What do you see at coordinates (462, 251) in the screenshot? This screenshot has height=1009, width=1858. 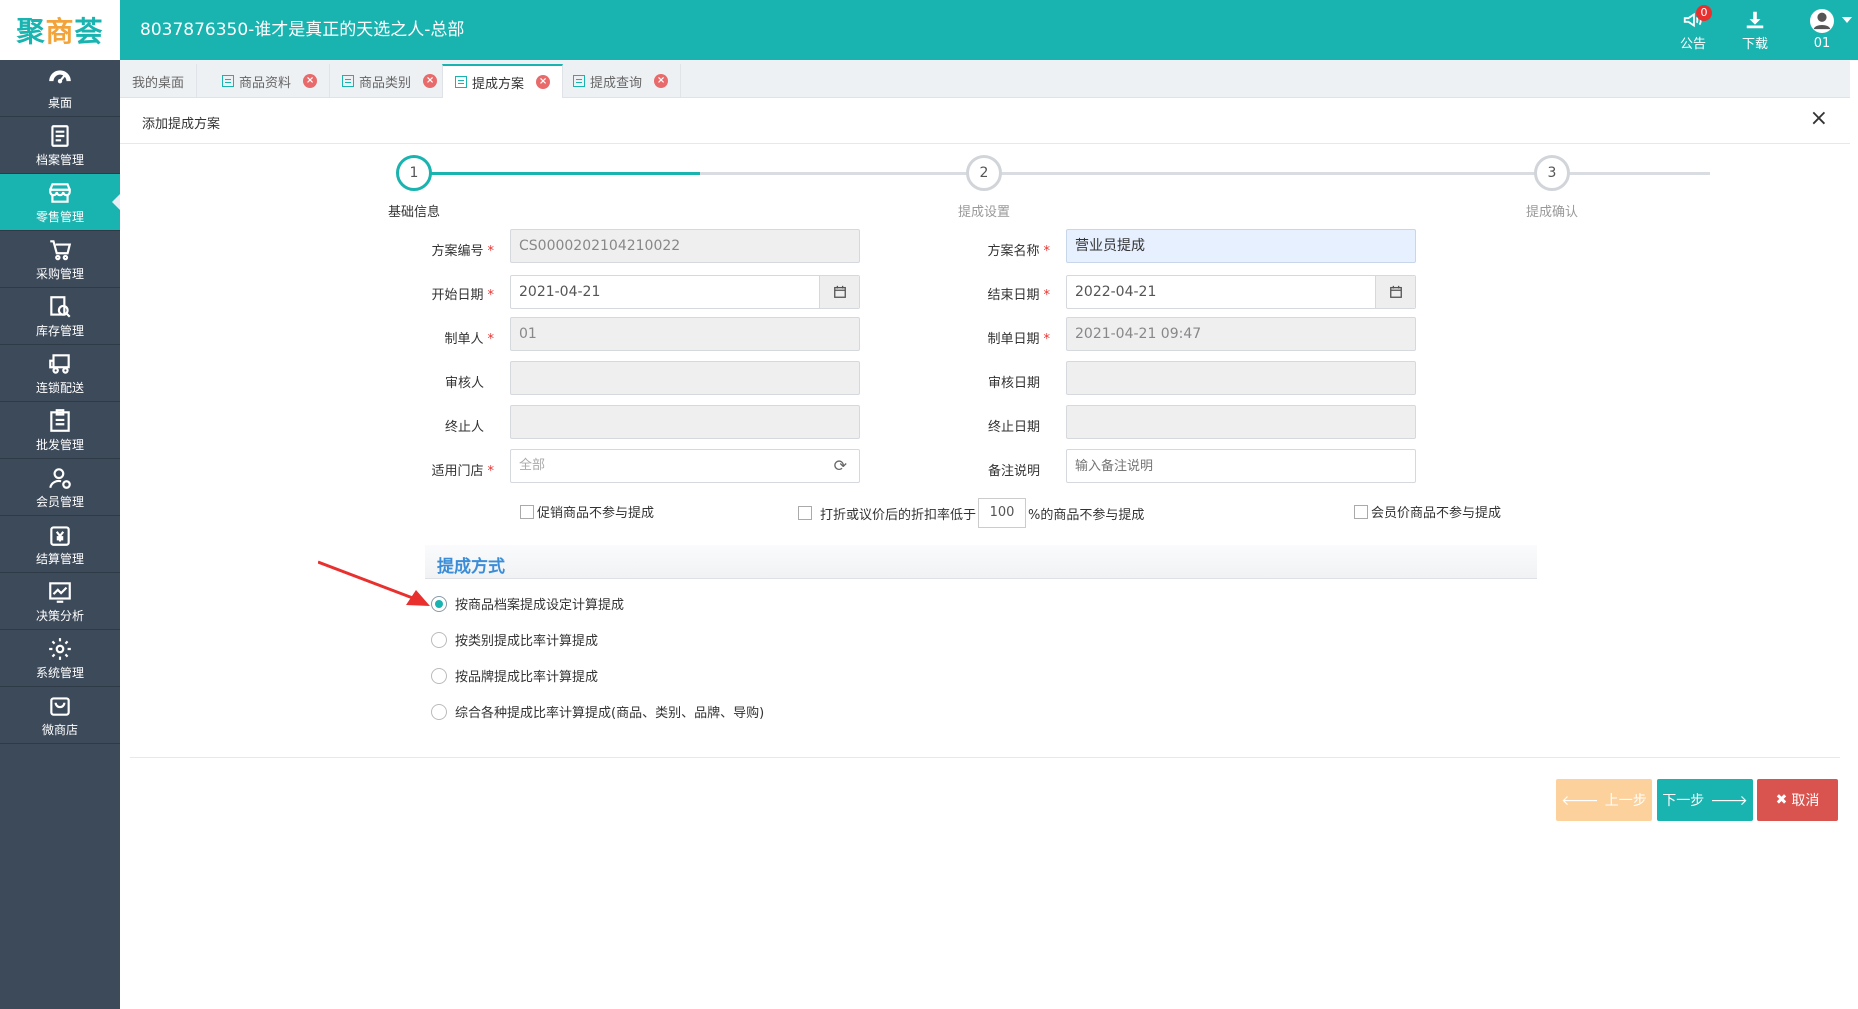 I see `plan-code-label: 方案编号 *` at bounding box center [462, 251].